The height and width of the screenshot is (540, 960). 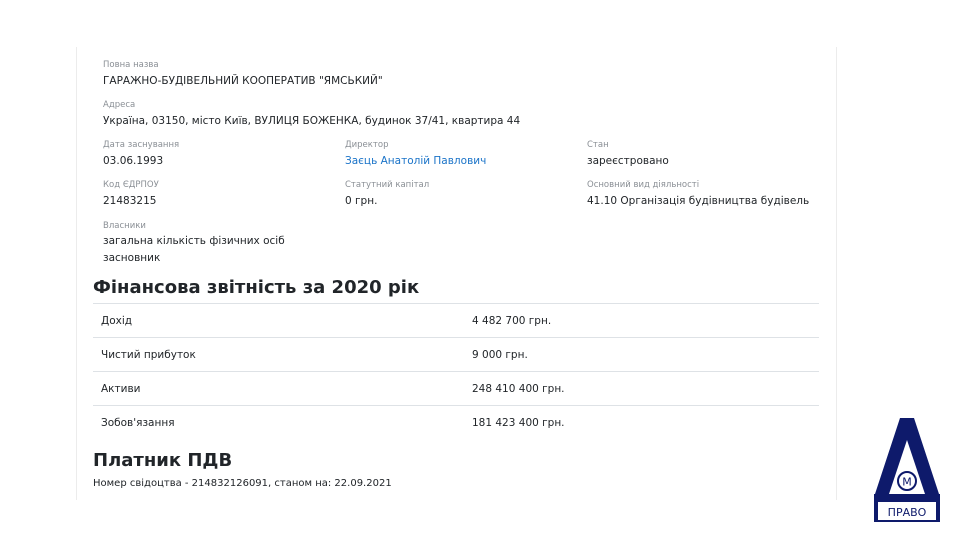 What do you see at coordinates (645, 354) in the screenshot?
I see `financial-row-value: 9 000 грн.` at bounding box center [645, 354].